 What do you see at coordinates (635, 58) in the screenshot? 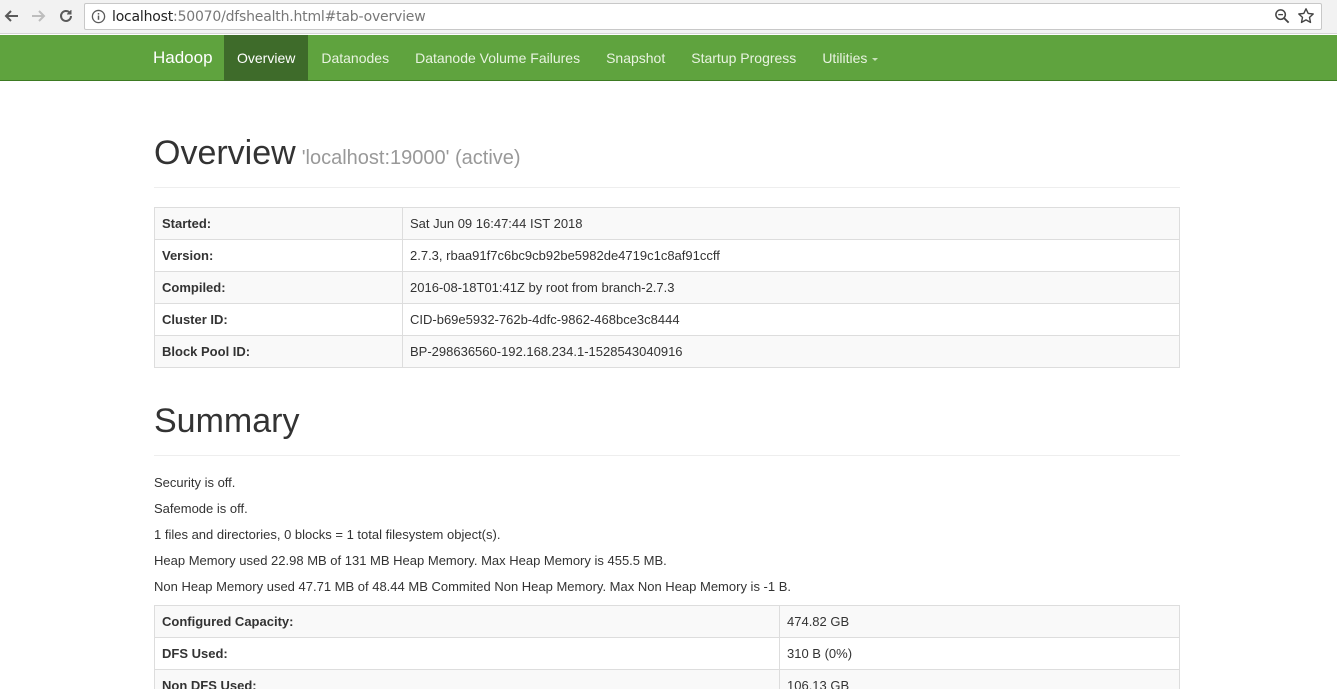
I see `nav-snapshot: Snapshot` at bounding box center [635, 58].